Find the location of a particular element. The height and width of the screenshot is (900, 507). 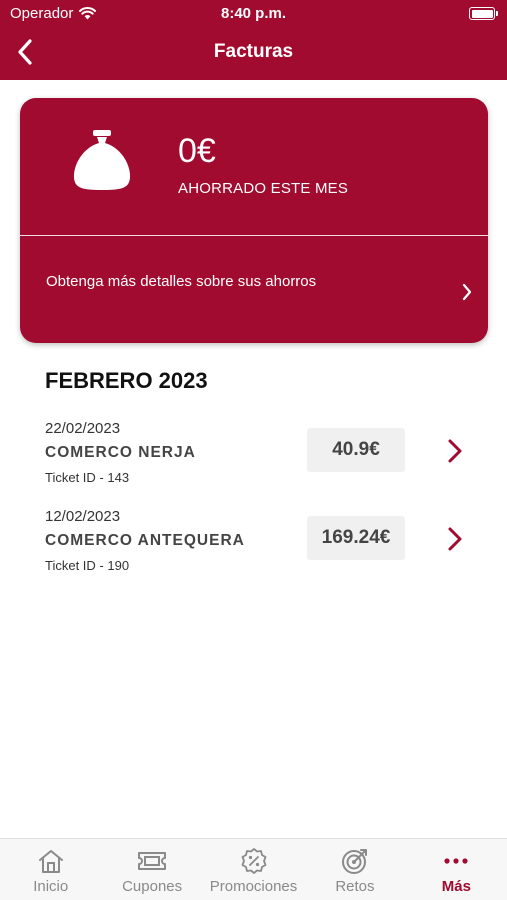

invoice-amount: 169.24€ is located at coordinates (356, 538).